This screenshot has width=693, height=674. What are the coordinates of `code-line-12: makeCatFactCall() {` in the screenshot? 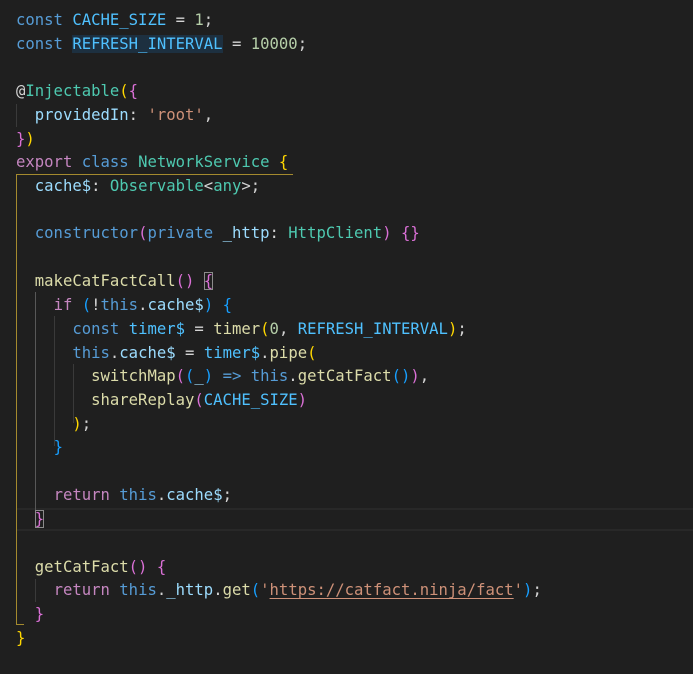 It's located at (115, 282).